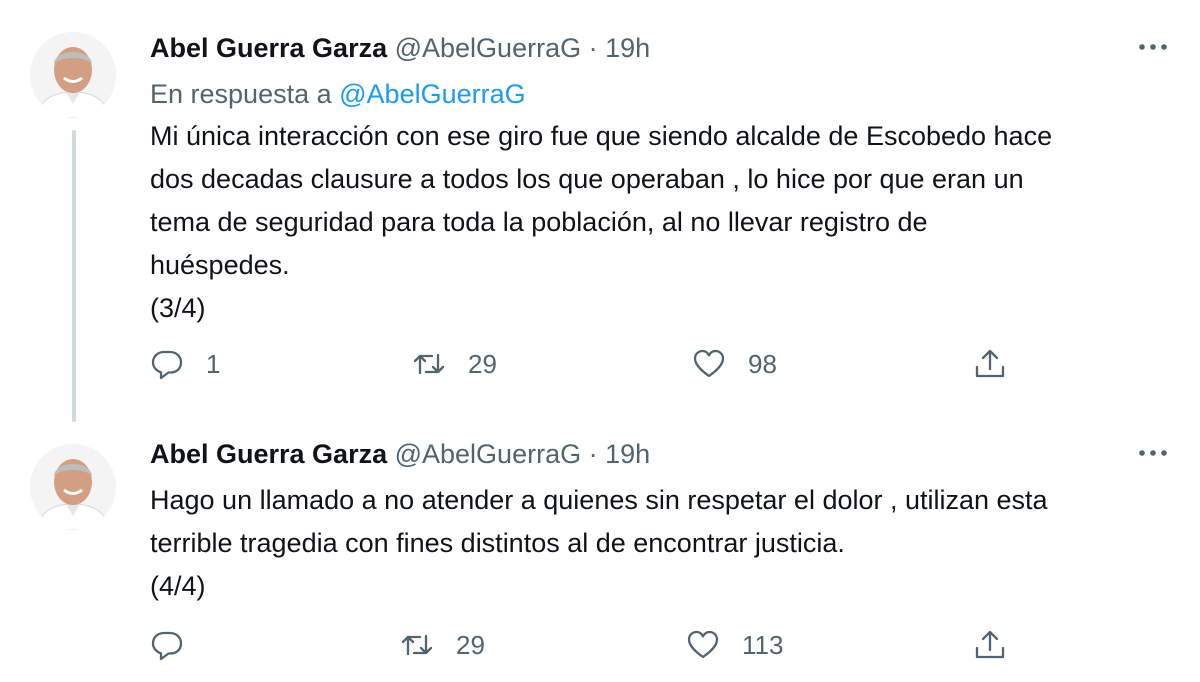  I want to click on like-button: 113, so click(734, 645).